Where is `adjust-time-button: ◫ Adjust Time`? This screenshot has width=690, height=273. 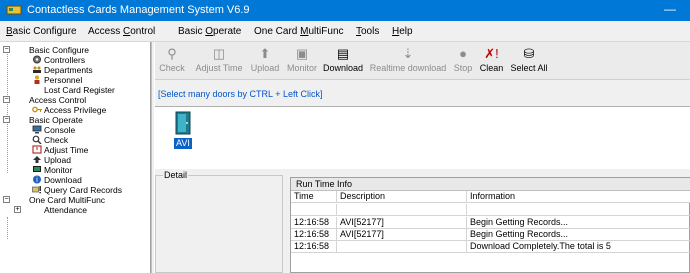
adjust-time-button: ◫ Adjust Time is located at coordinates (219, 61).